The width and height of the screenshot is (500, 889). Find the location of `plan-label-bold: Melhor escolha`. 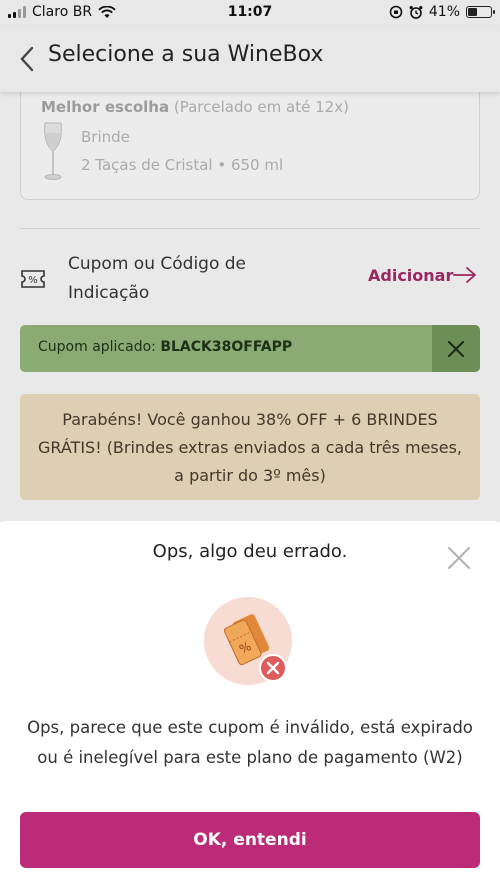

plan-label-bold: Melhor escolha is located at coordinates (105, 107).